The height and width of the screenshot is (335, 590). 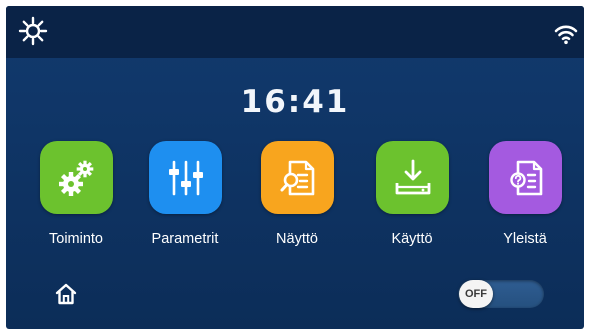 I want to click on toggle-knob: OFF, so click(x=476, y=294).